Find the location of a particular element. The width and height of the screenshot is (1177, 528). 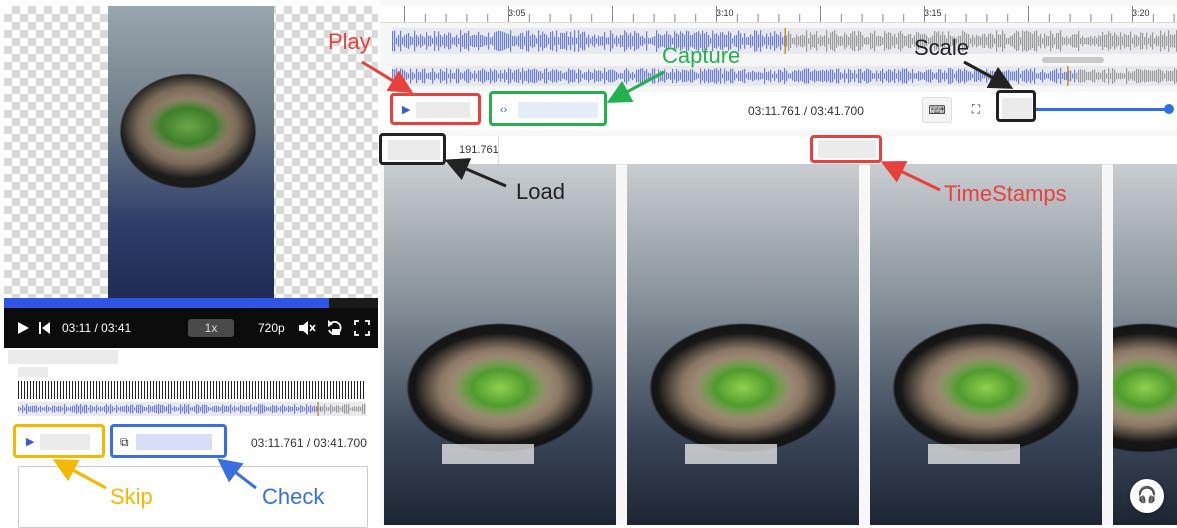

video-frame is located at coordinates (191, 152).